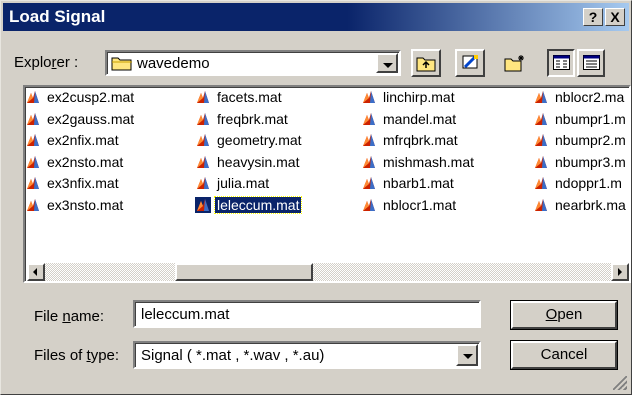  Describe the element at coordinates (593, 17) in the screenshot. I see `help-button: ?` at that location.